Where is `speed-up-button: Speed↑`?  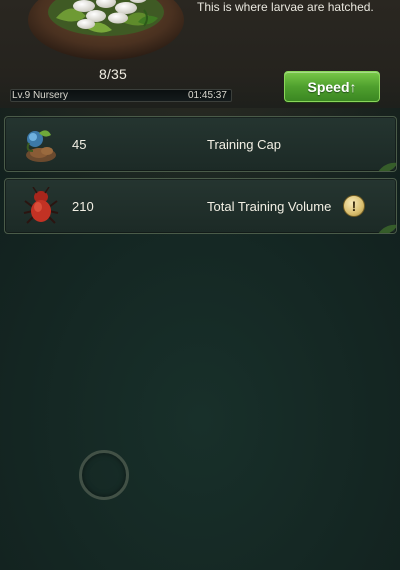
speed-up-button: Speed↑ is located at coordinates (332, 86).